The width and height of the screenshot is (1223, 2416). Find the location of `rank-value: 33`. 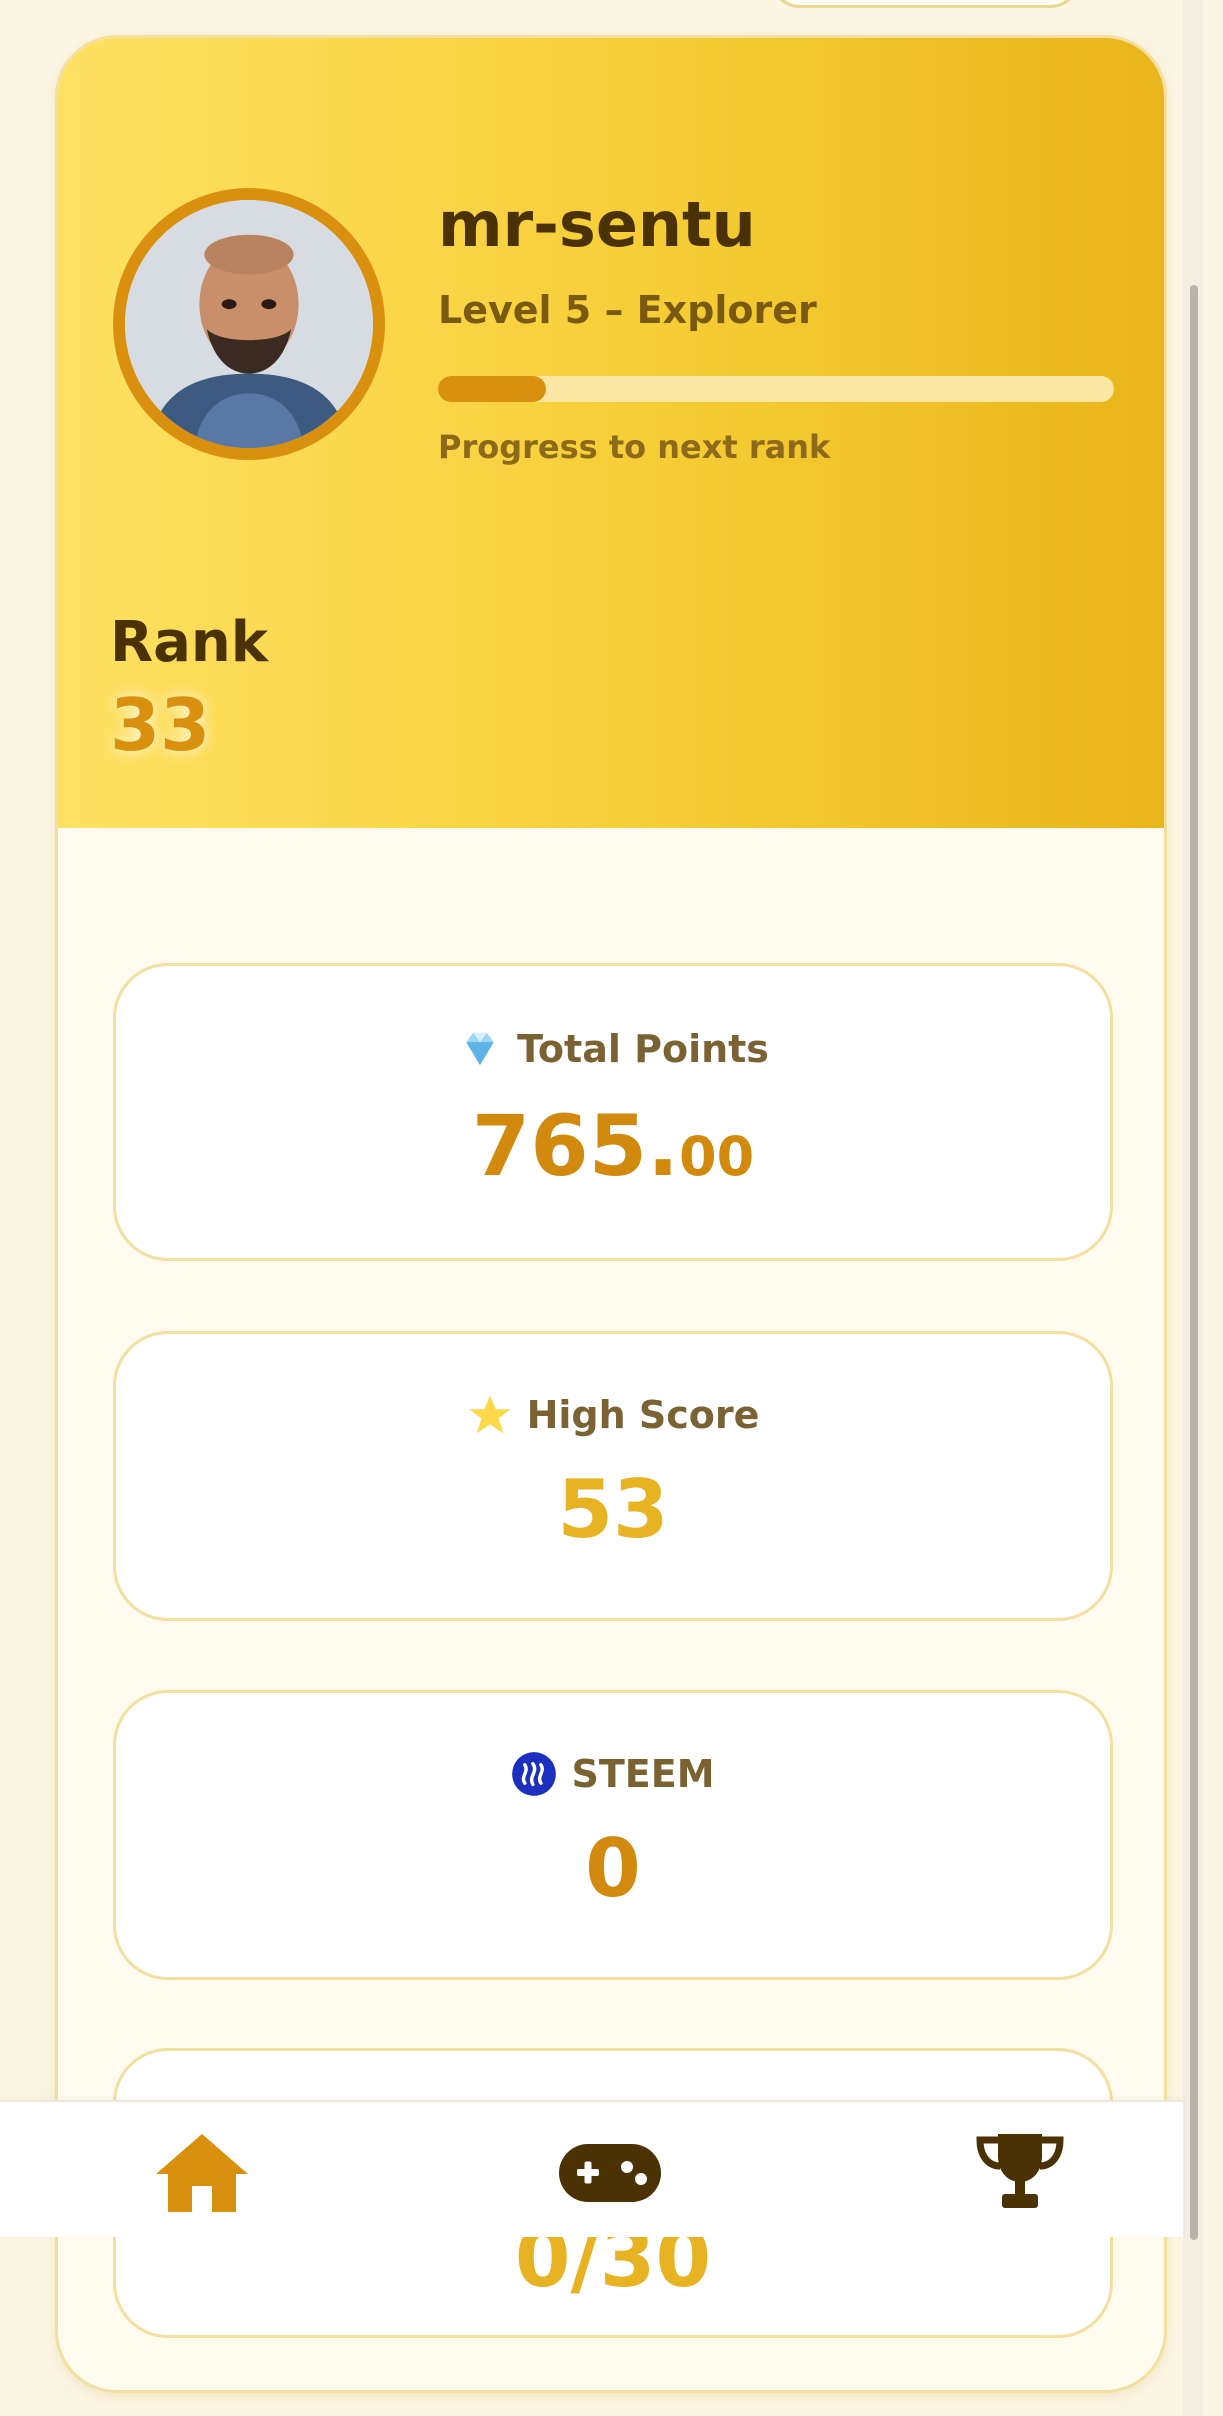

rank-value: 33 is located at coordinates (160, 725).